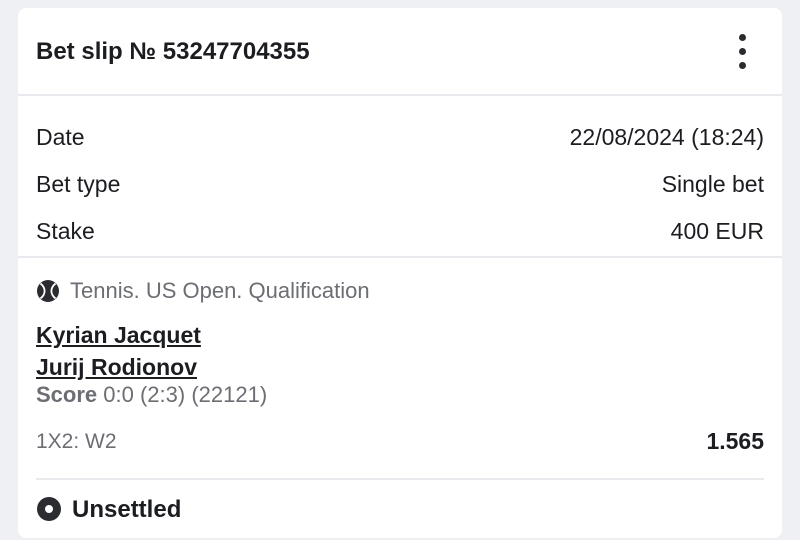 The image size is (800, 540). I want to click on score-label: Score, so click(67, 394).